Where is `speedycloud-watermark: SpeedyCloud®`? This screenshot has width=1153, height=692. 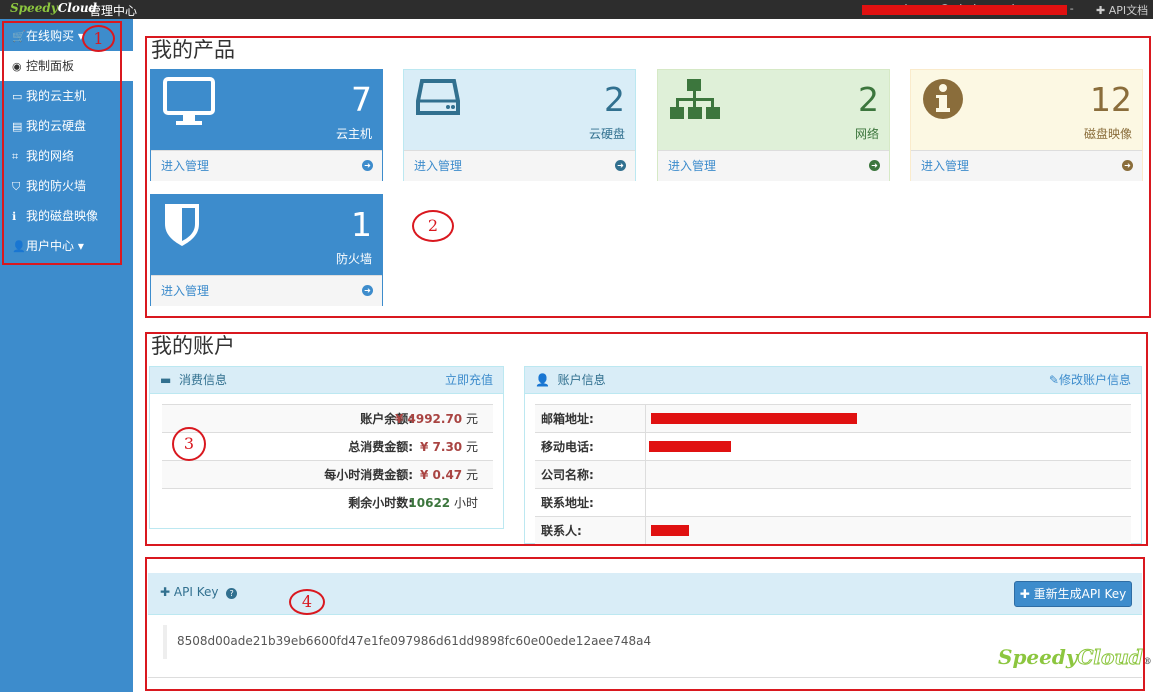
speedycloud-watermark: SpeedyCloud® is located at coordinates (1075, 657).